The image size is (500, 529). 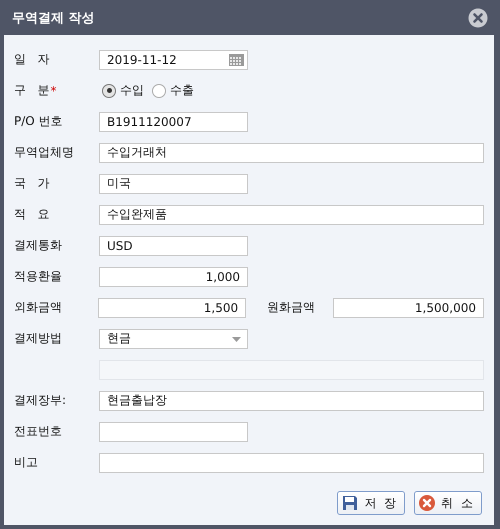 I want to click on text-field: 미국, so click(x=173, y=184).